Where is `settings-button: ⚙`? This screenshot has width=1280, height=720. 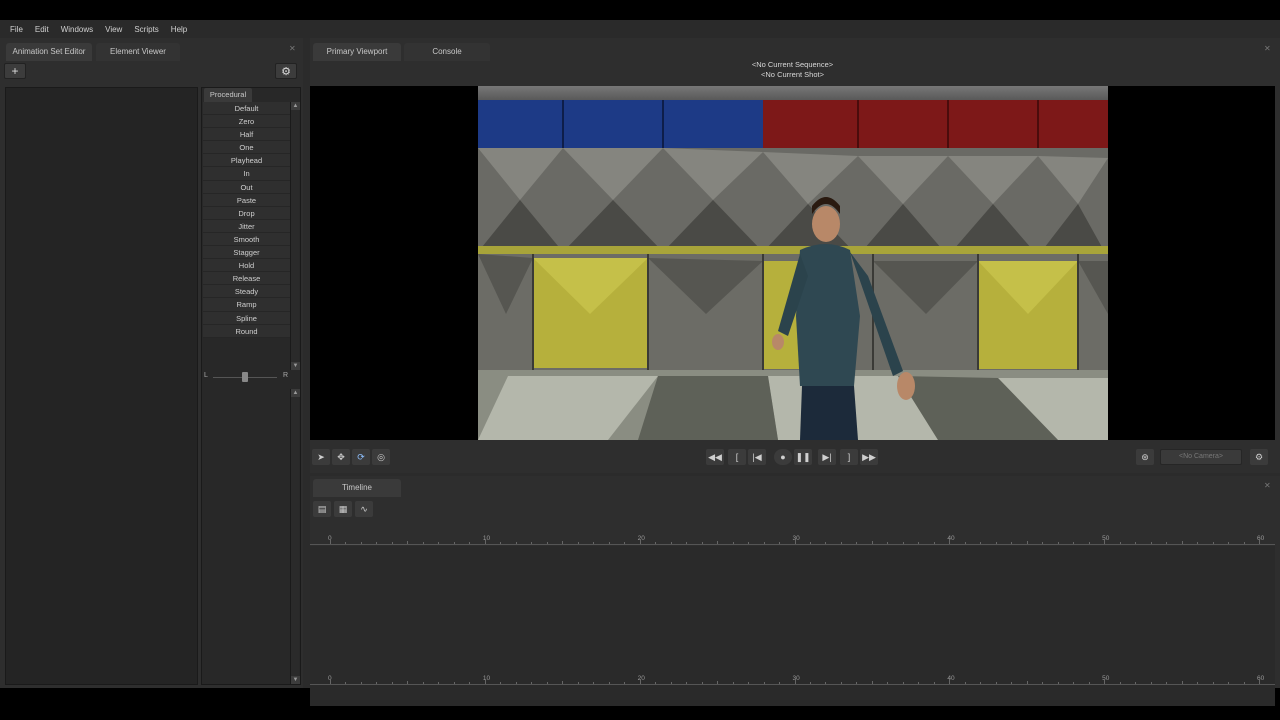 settings-button: ⚙ is located at coordinates (286, 71).